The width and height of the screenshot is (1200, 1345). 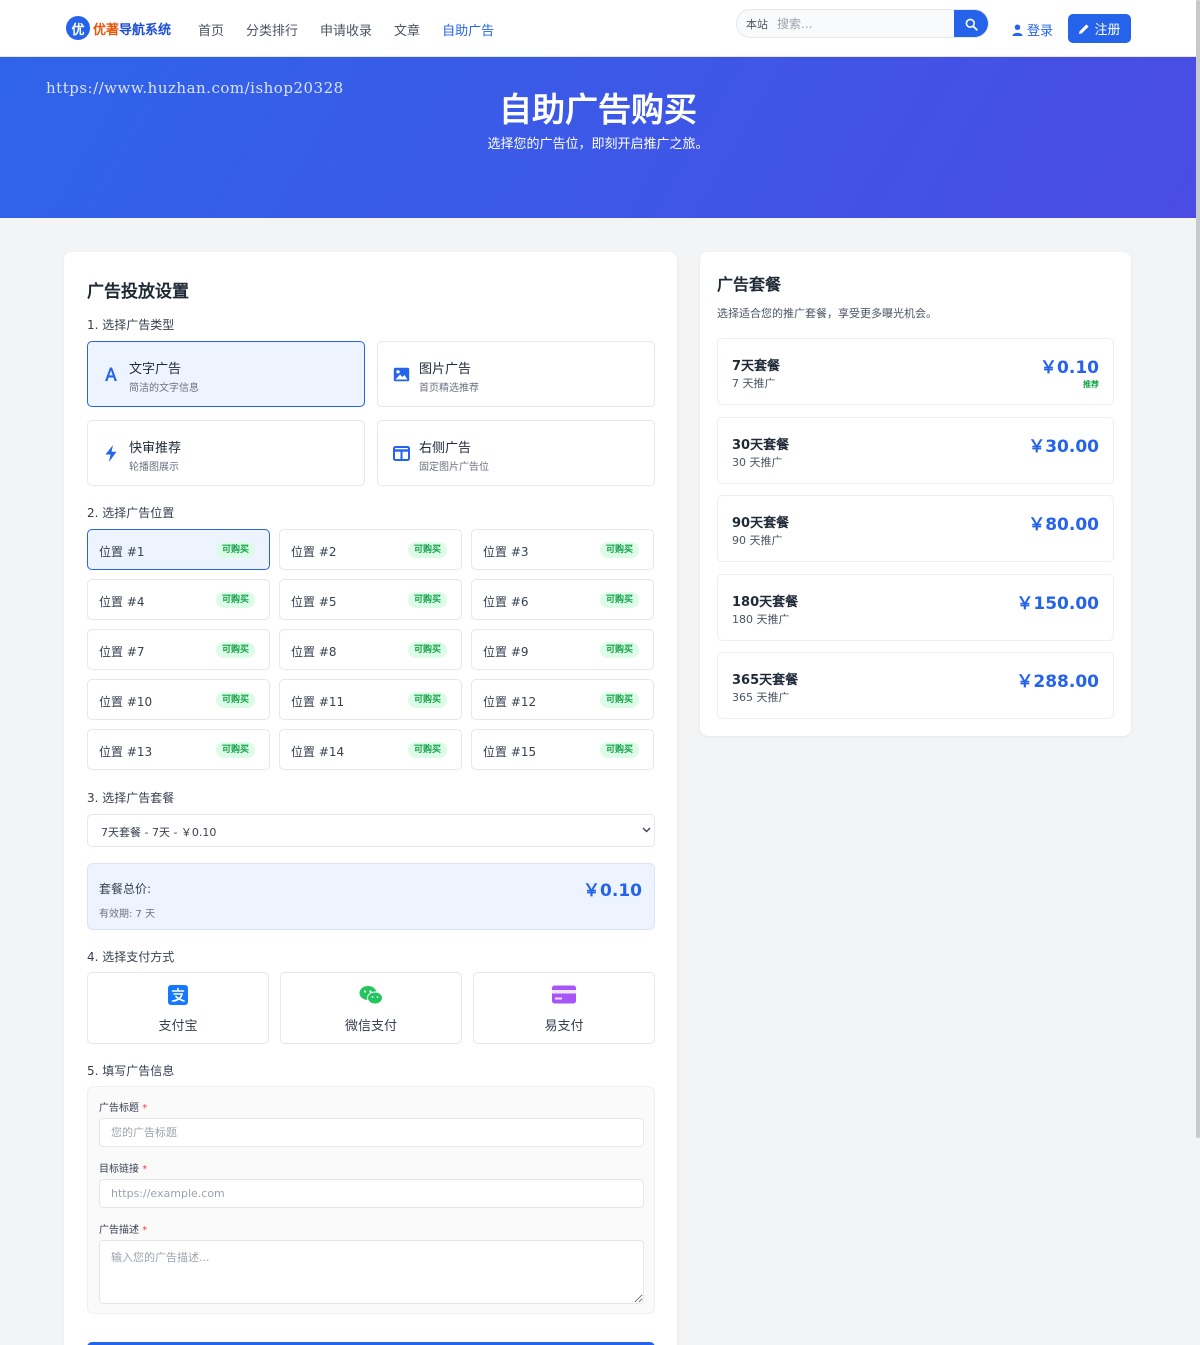 I want to click on logo-badge: 优, so click(x=78, y=28).